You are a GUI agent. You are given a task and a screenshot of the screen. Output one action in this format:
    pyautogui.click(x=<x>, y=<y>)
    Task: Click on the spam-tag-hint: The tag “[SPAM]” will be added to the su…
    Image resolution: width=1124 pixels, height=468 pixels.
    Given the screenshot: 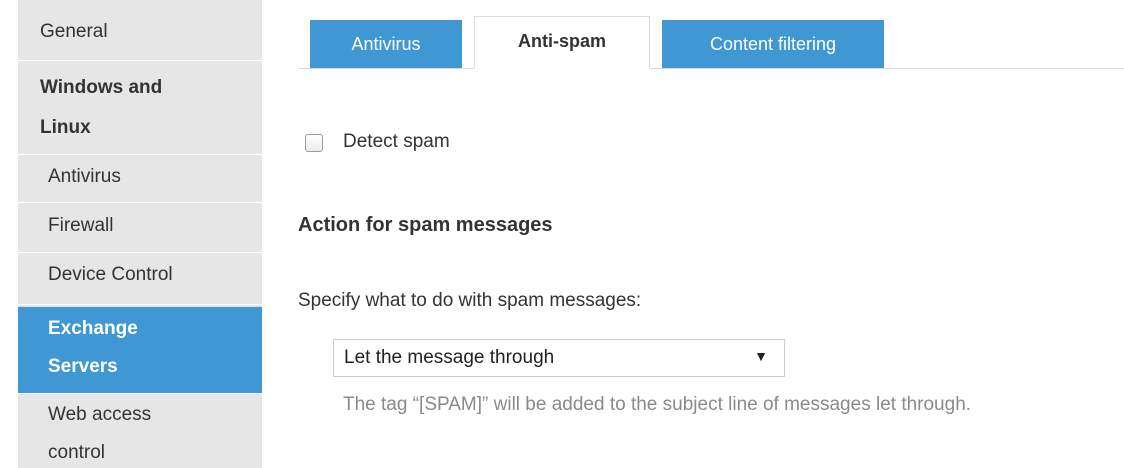 What is the action you would take?
    pyautogui.click(x=657, y=404)
    